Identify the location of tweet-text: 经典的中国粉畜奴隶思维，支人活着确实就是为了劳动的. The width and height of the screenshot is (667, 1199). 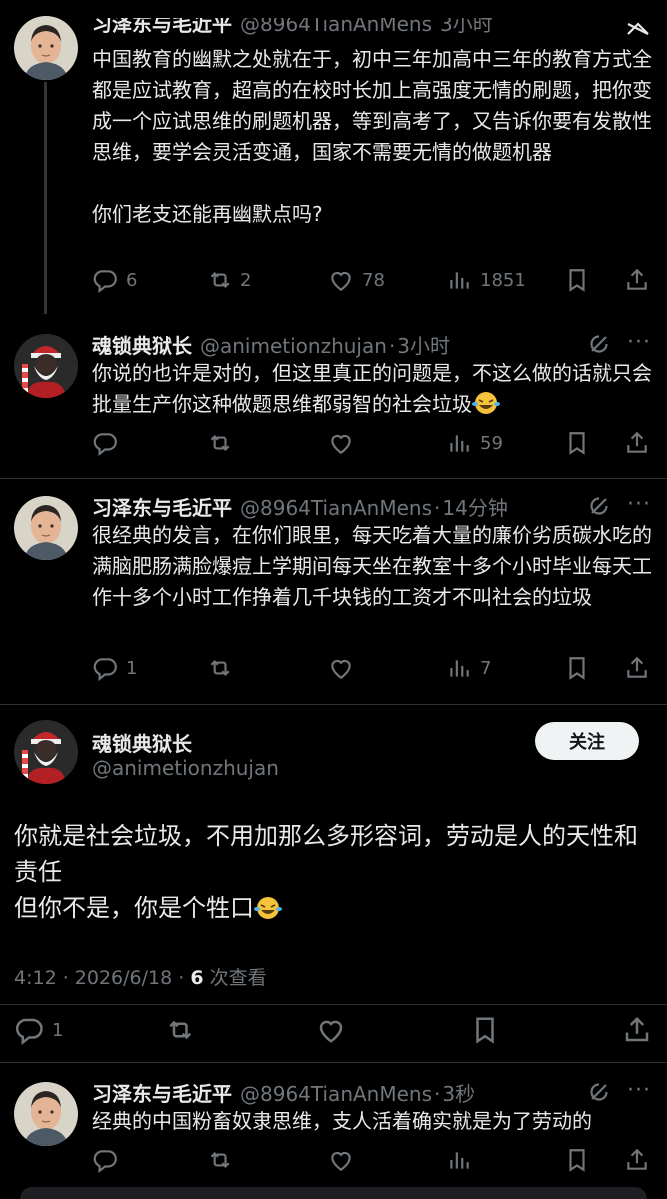
(342, 1121).